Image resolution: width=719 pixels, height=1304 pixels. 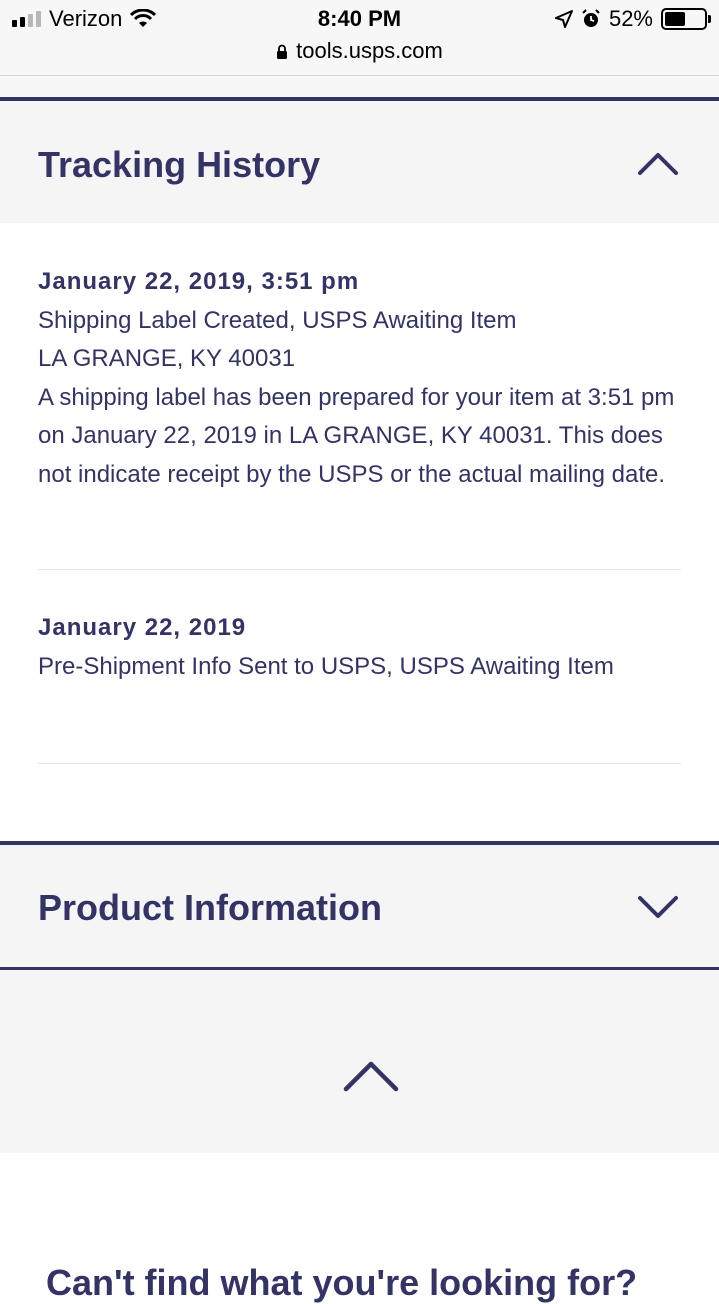 I want to click on product-information-header: Product Information, so click(x=359, y=906).